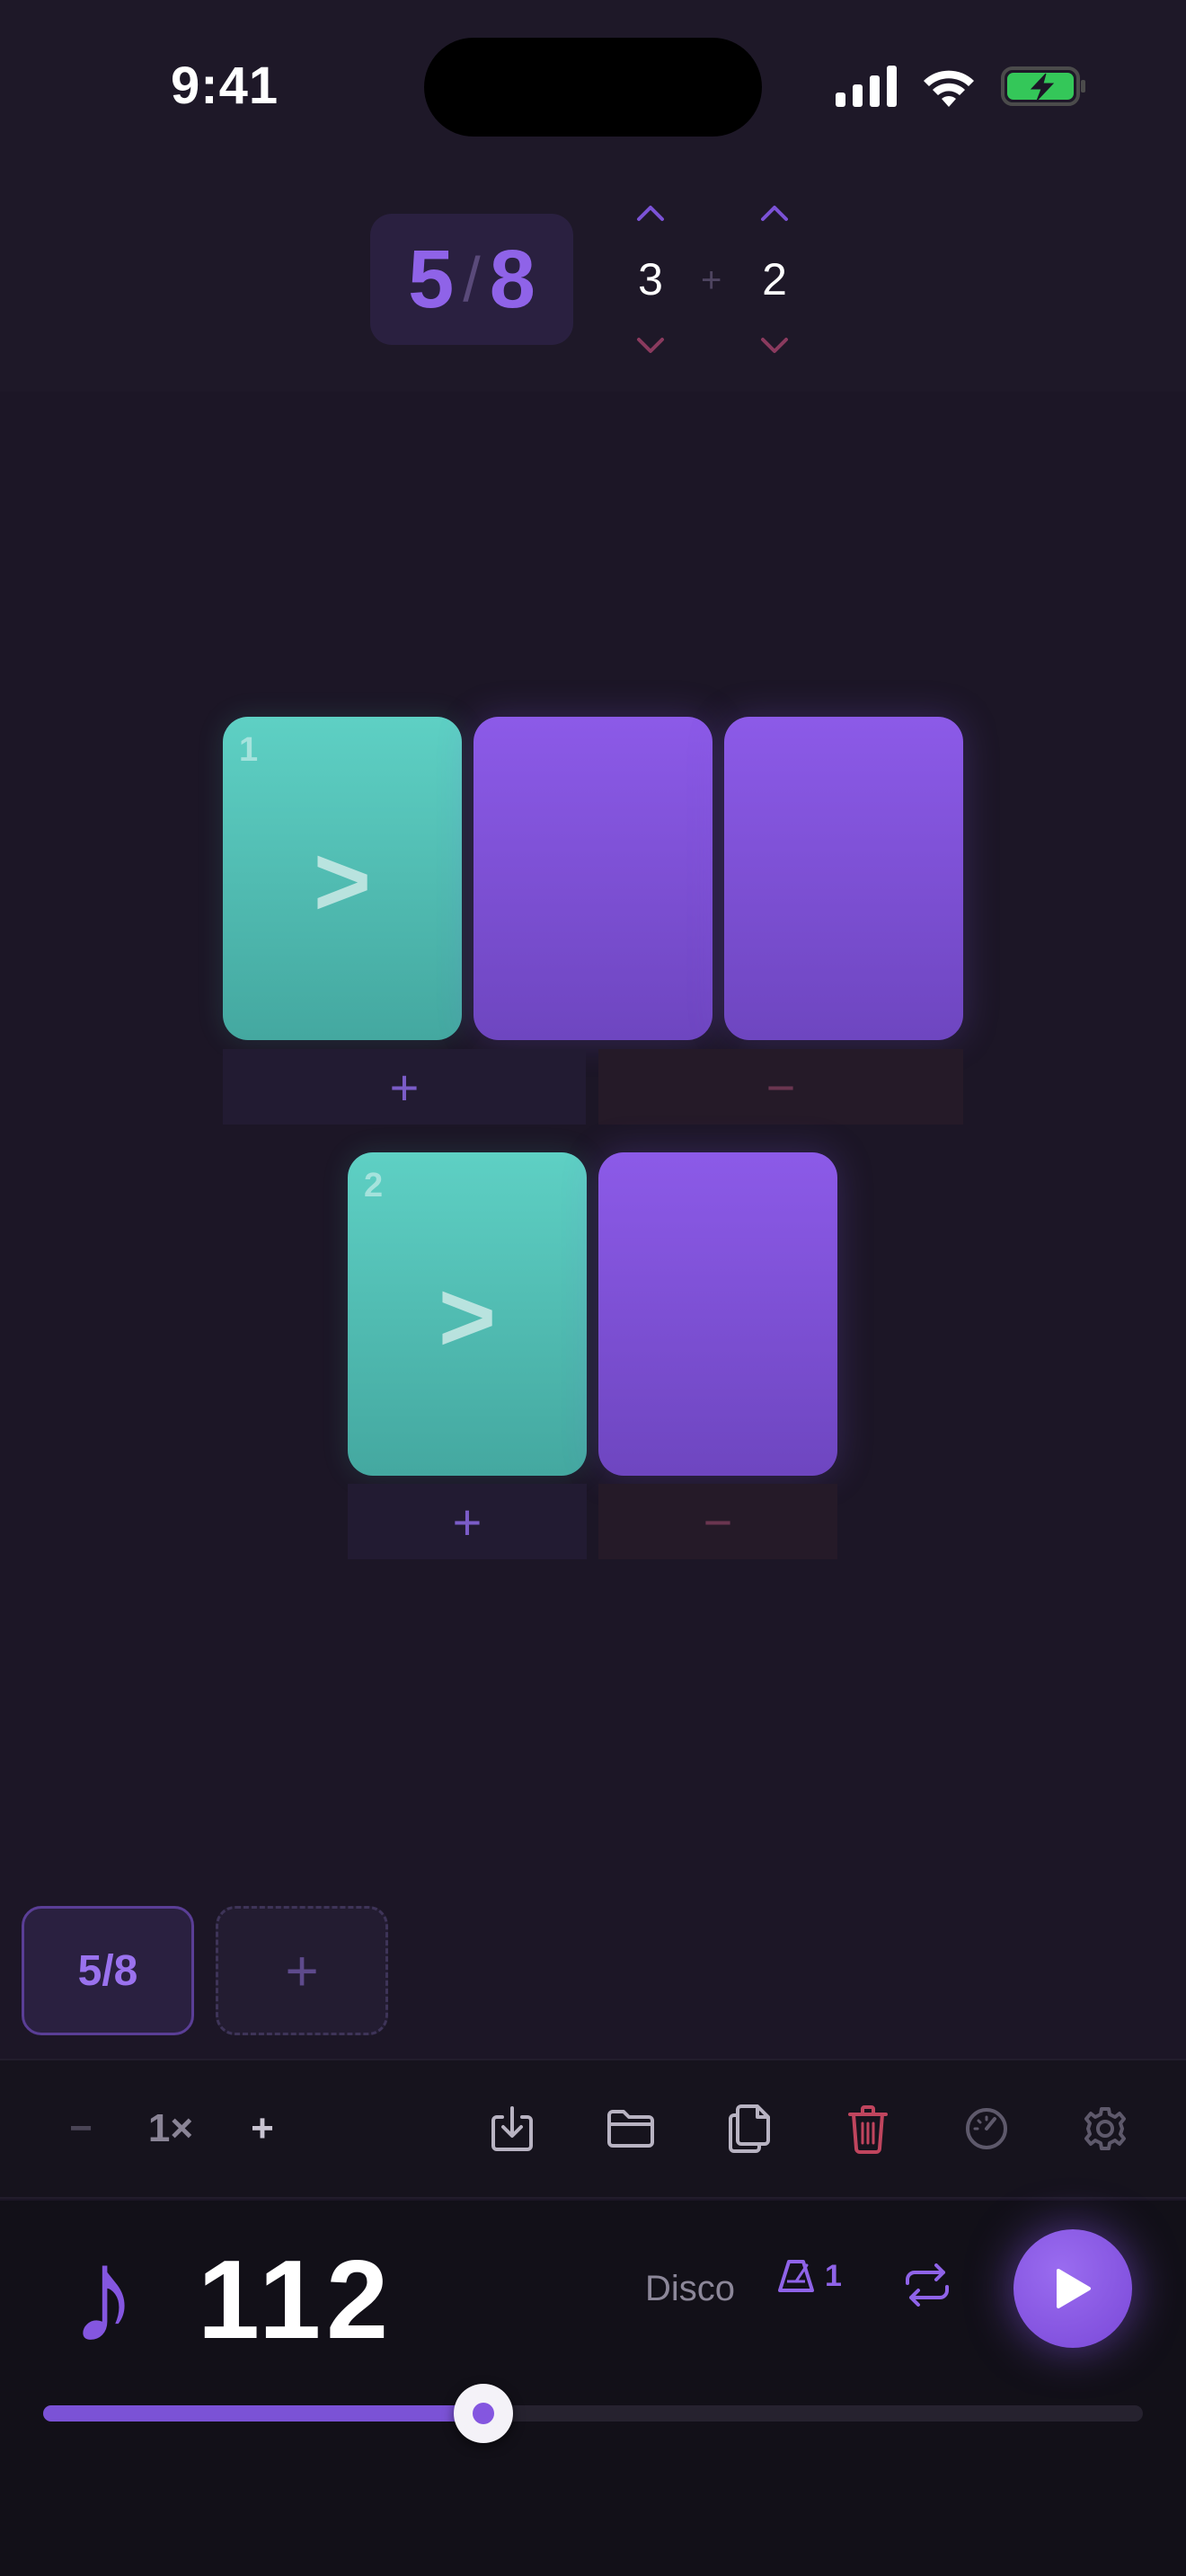 This screenshot has width=1186, height=2576. I want to click on tempo-slider-fill, so click(263, 2413).